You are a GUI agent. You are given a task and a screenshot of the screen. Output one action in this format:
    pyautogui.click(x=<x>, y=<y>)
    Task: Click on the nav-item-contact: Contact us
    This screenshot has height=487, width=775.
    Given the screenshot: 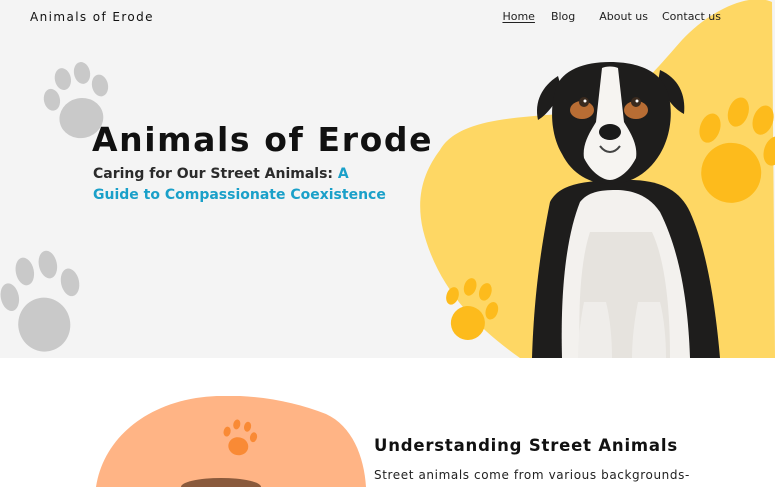 What is the action you would take?
    pyautogui.click(x=691, y=16)
    